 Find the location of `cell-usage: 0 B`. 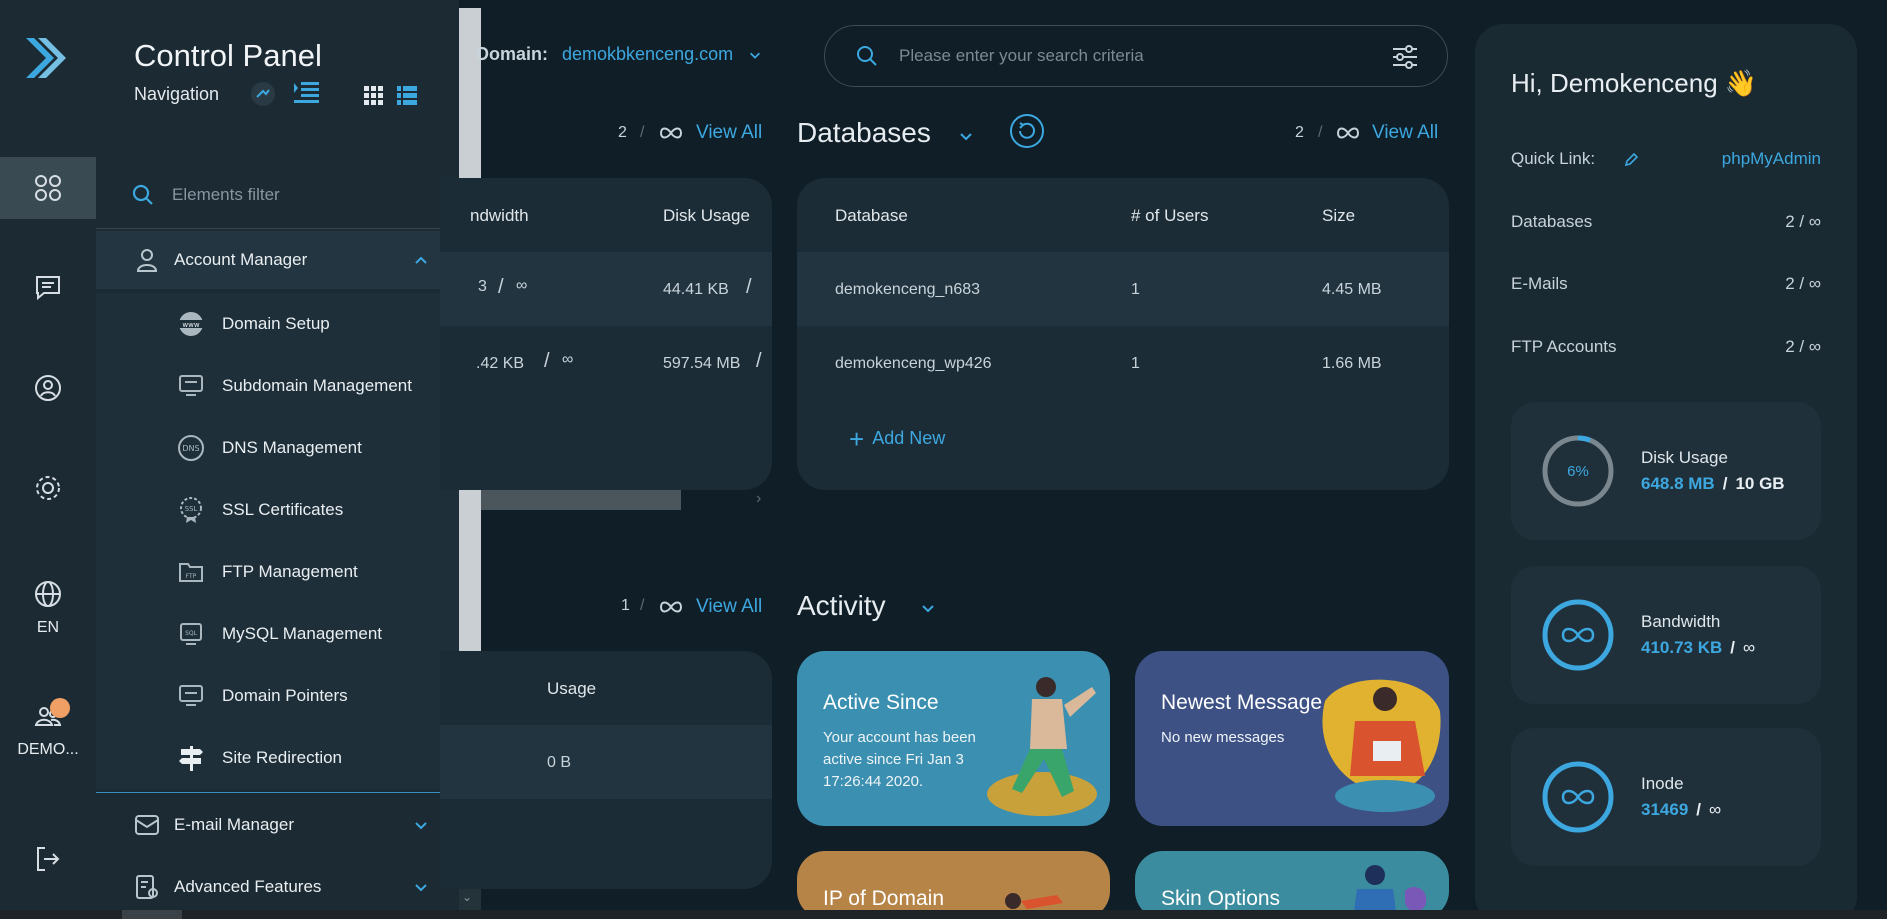

cell-usage: 0 B is located at coordinates (559, 762).